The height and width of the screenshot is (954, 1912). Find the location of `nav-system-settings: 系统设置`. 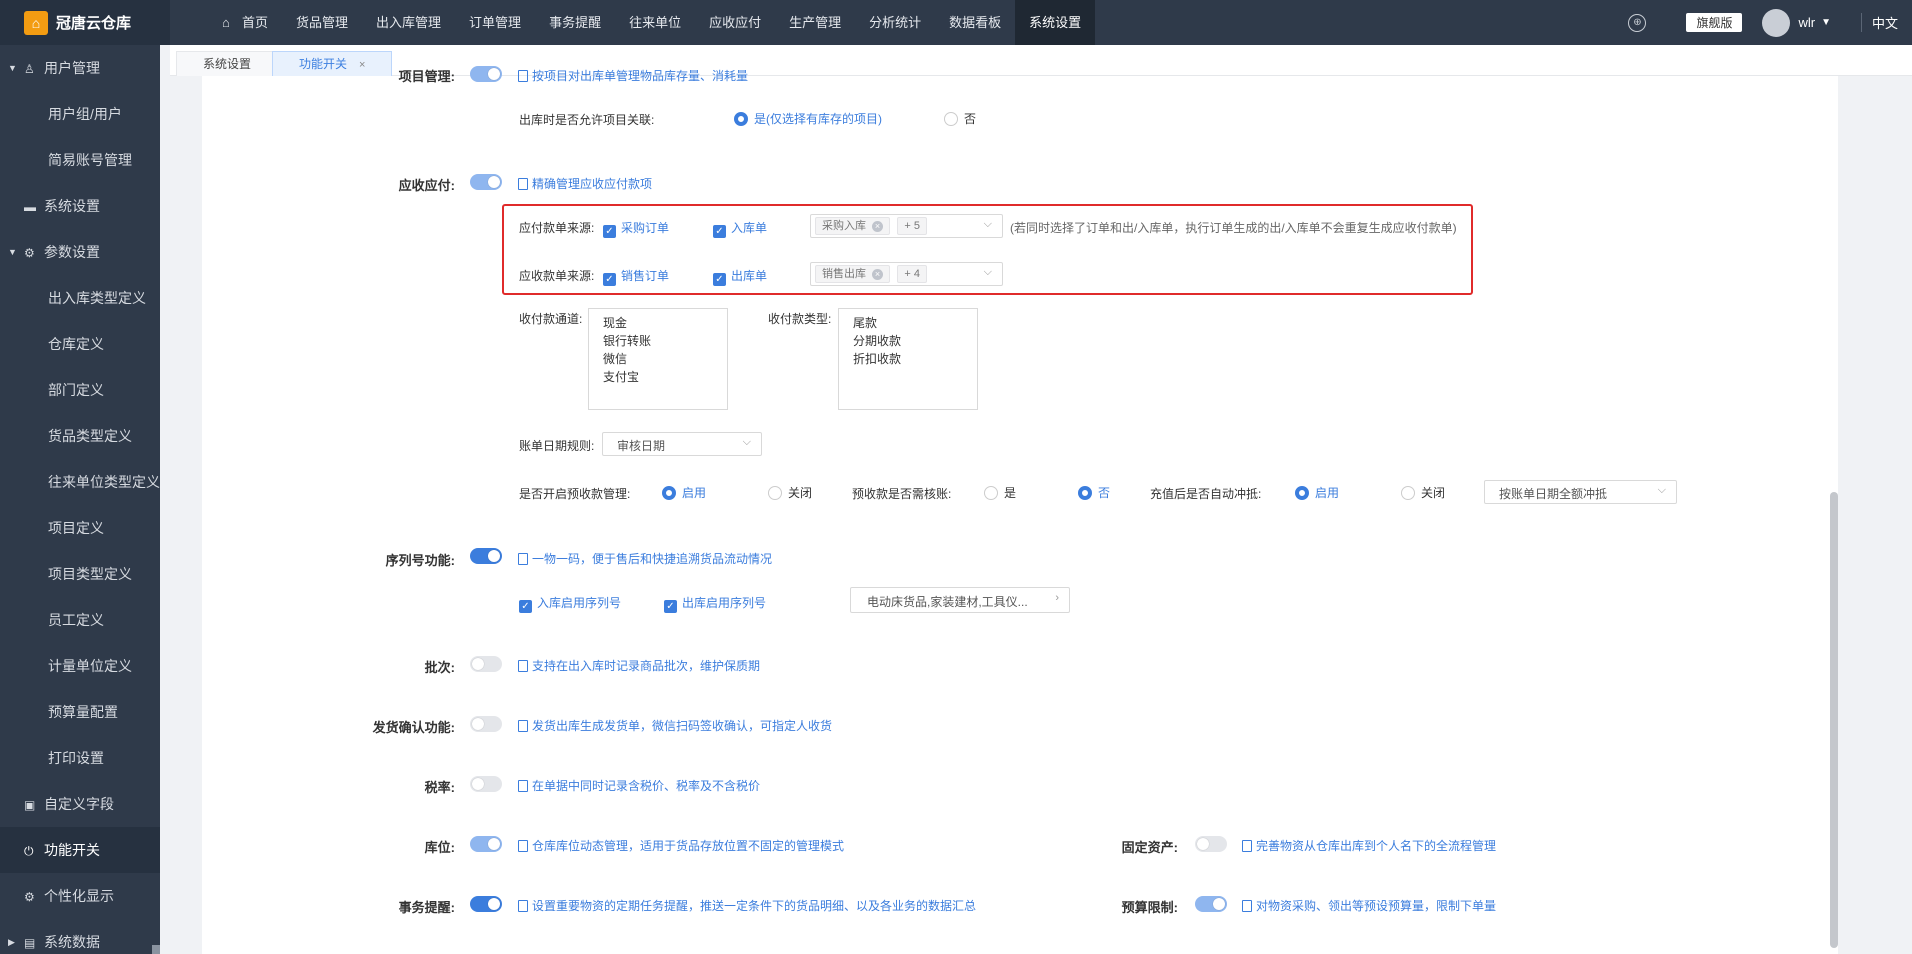

nav-system-settings: 系统设置 is located at coordinates (1055, 22).